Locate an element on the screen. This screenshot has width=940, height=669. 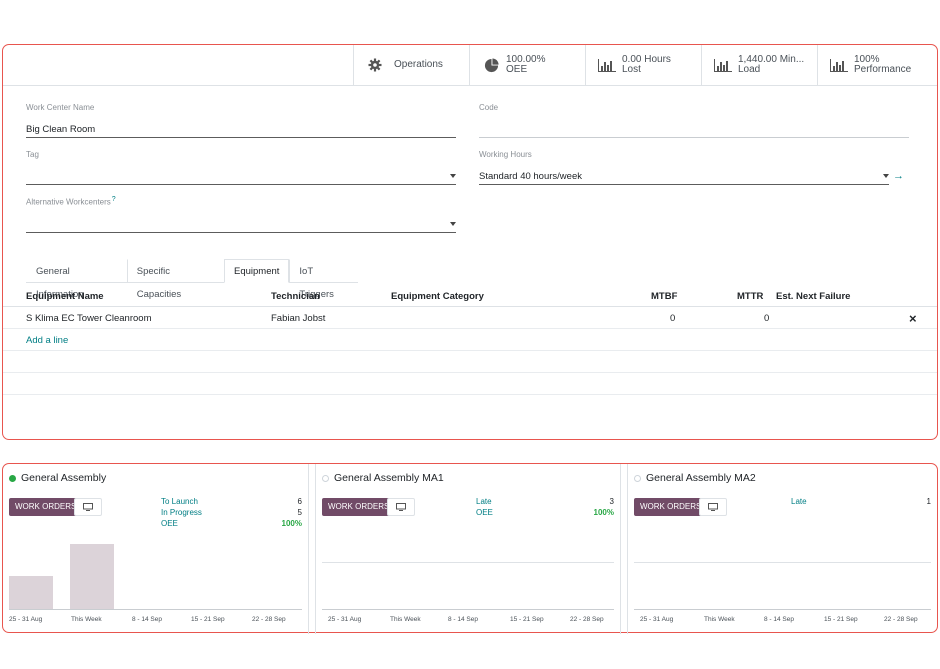
card-title: General Assembly MA1 is located at coordinates (389, 478).